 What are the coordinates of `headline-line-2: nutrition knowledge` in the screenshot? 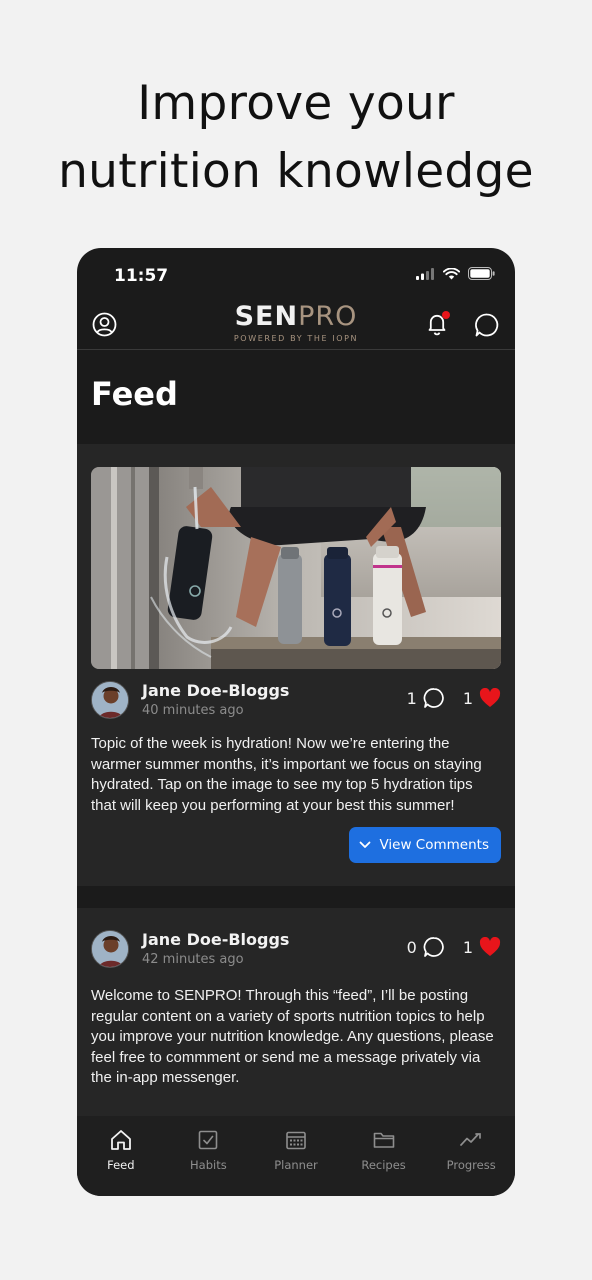 It's located at (296, 171).